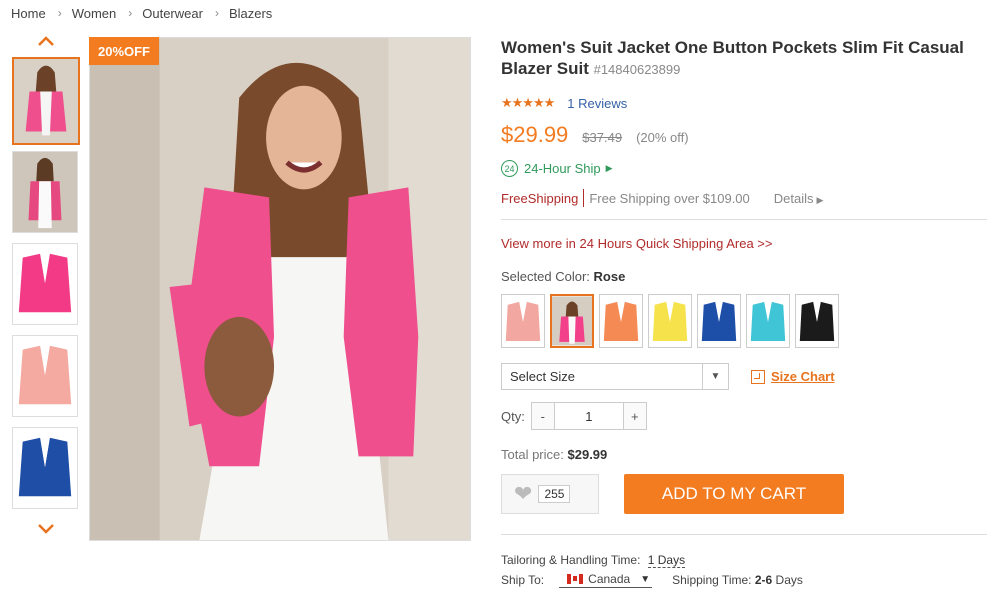 Image resolution: width=987 pixels, height=597 pixels. I want to click on shipping-time-unit: Days, so click(789, 580).